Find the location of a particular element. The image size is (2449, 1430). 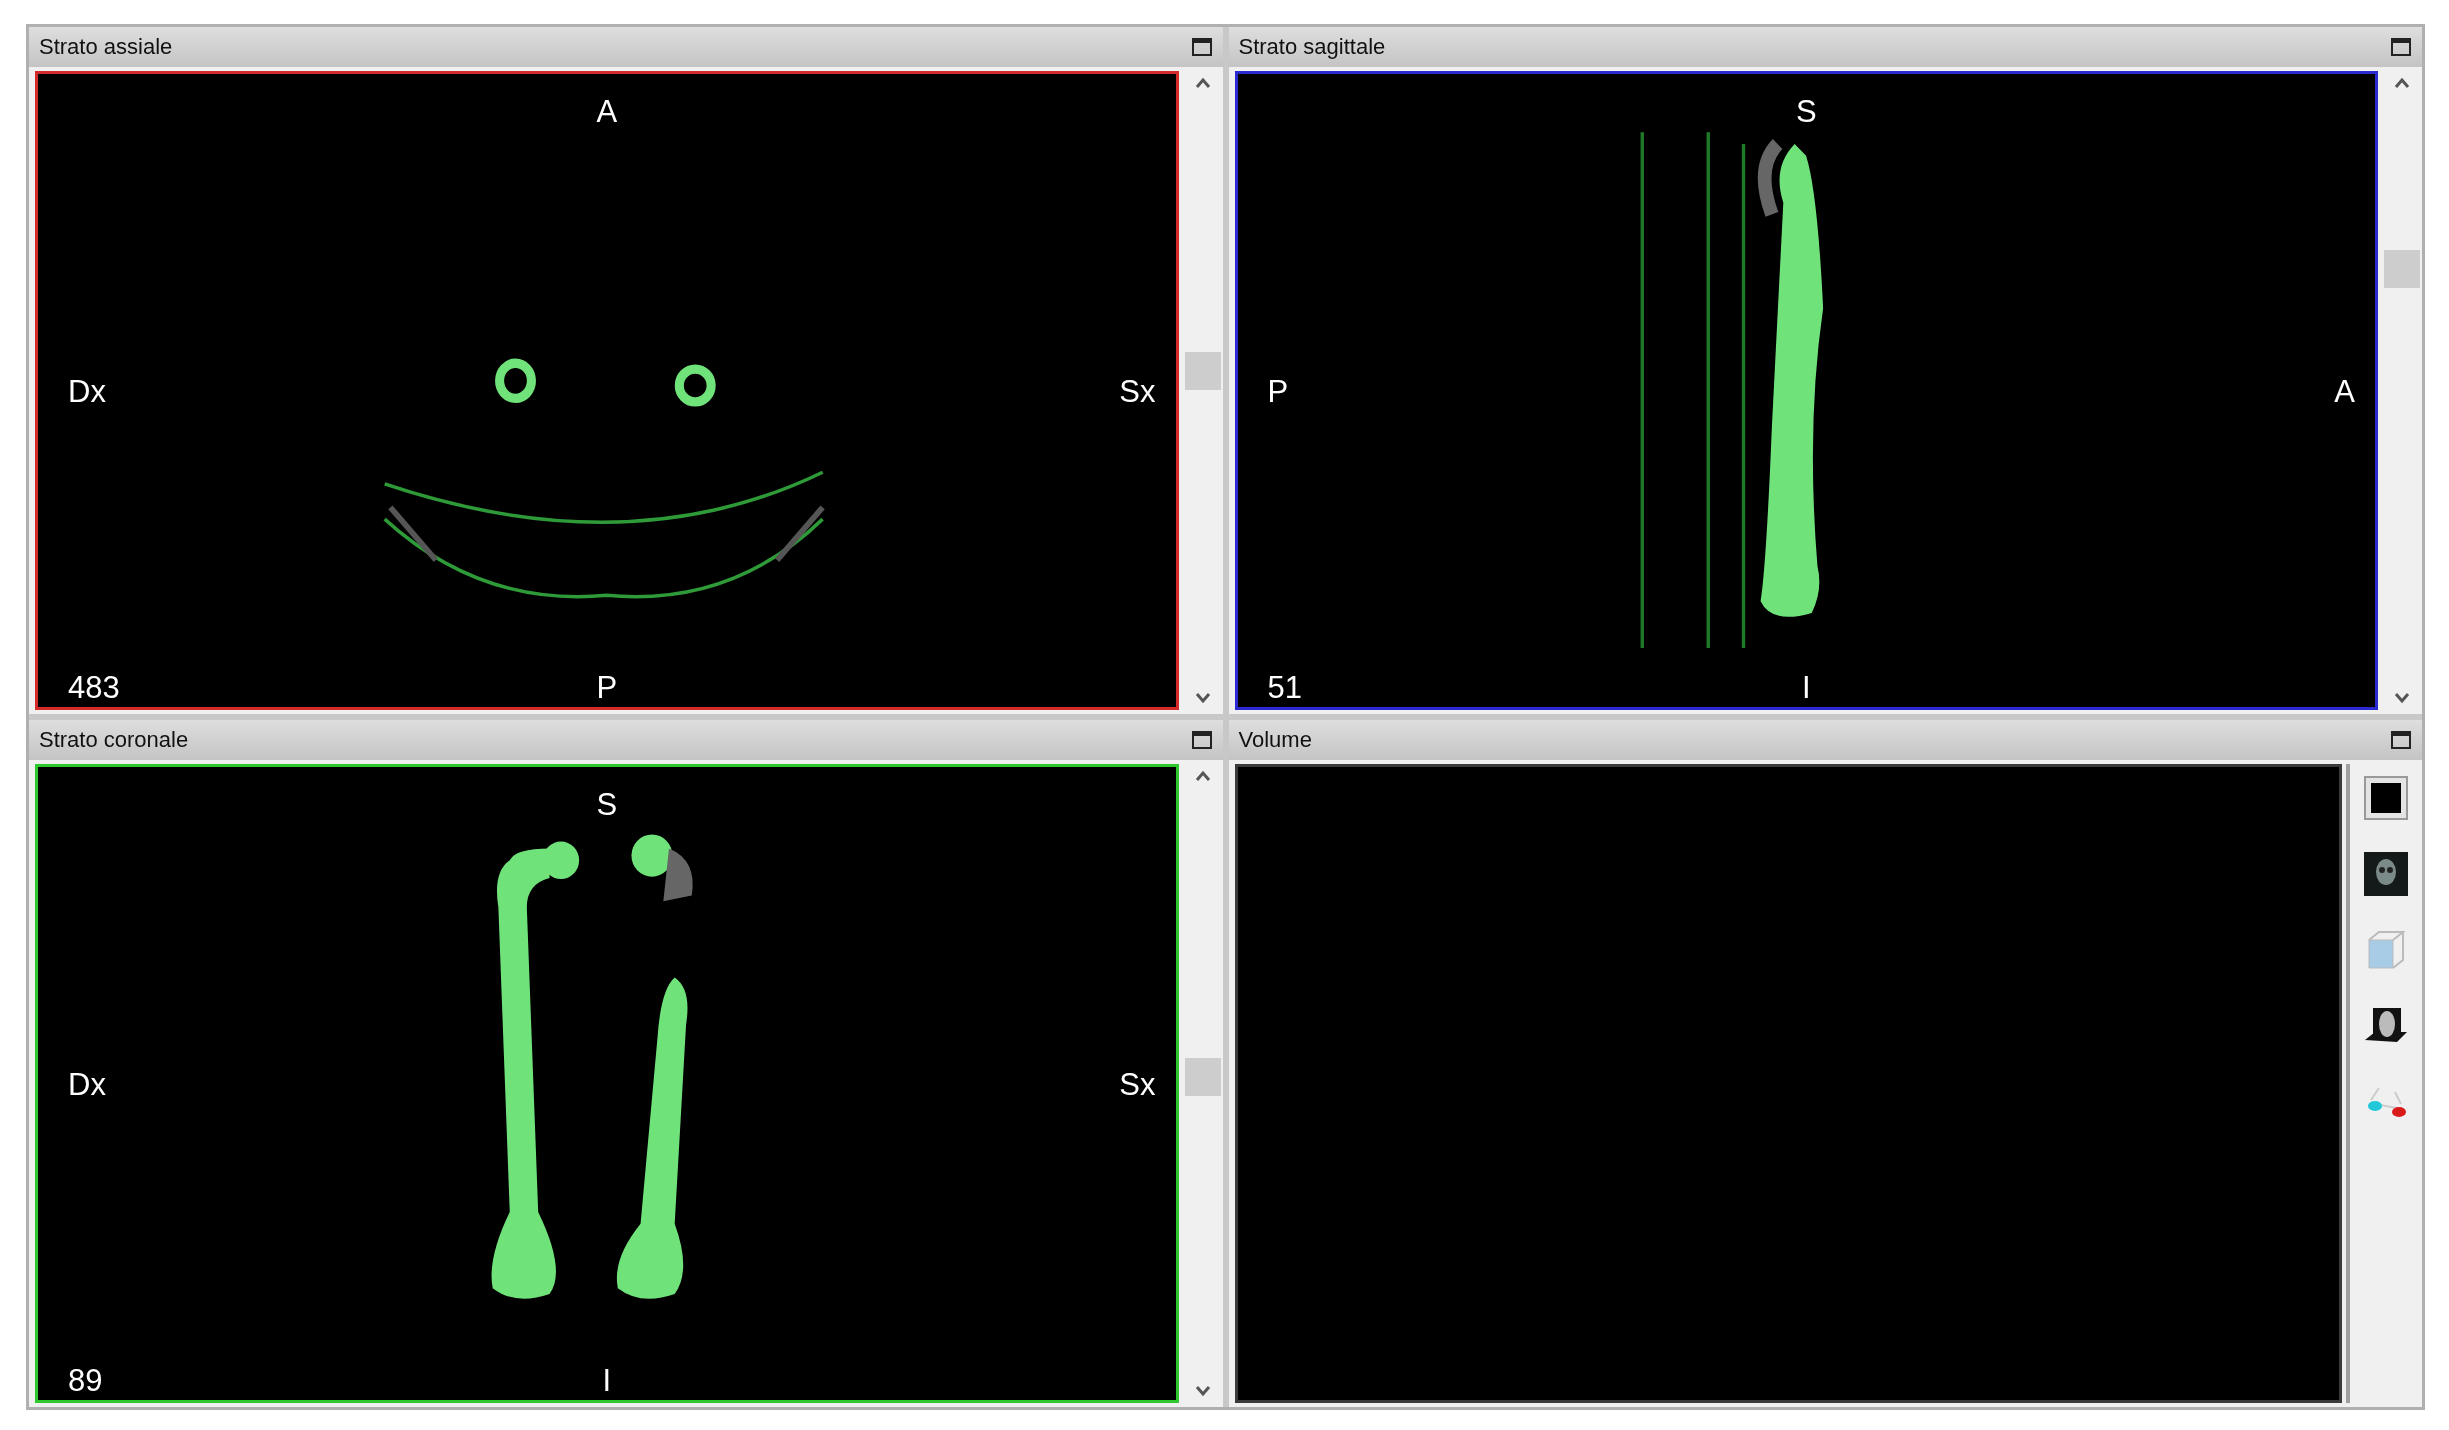

filled-square-icon is located at coordinates (2386, 798).